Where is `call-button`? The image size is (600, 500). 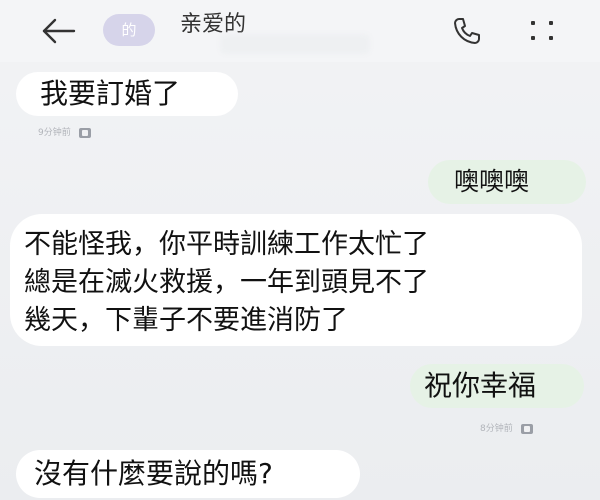 call-button is located at coordinates (467, 31).